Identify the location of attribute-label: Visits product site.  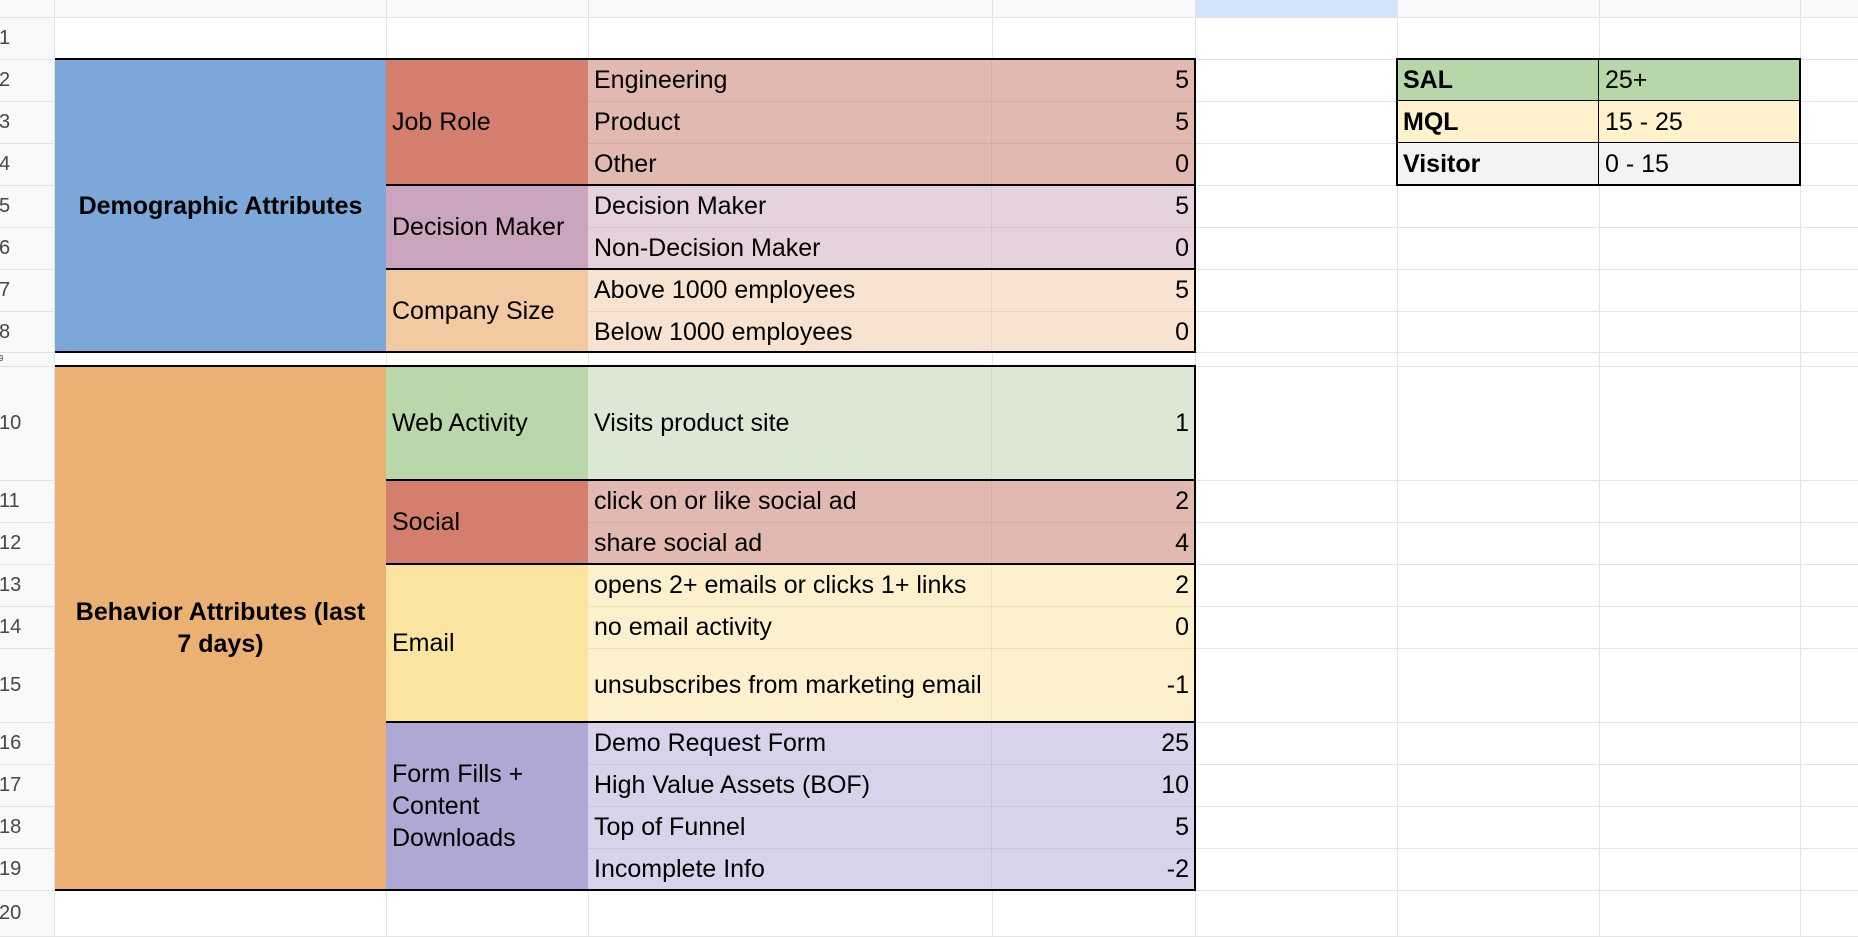
(790, 423).